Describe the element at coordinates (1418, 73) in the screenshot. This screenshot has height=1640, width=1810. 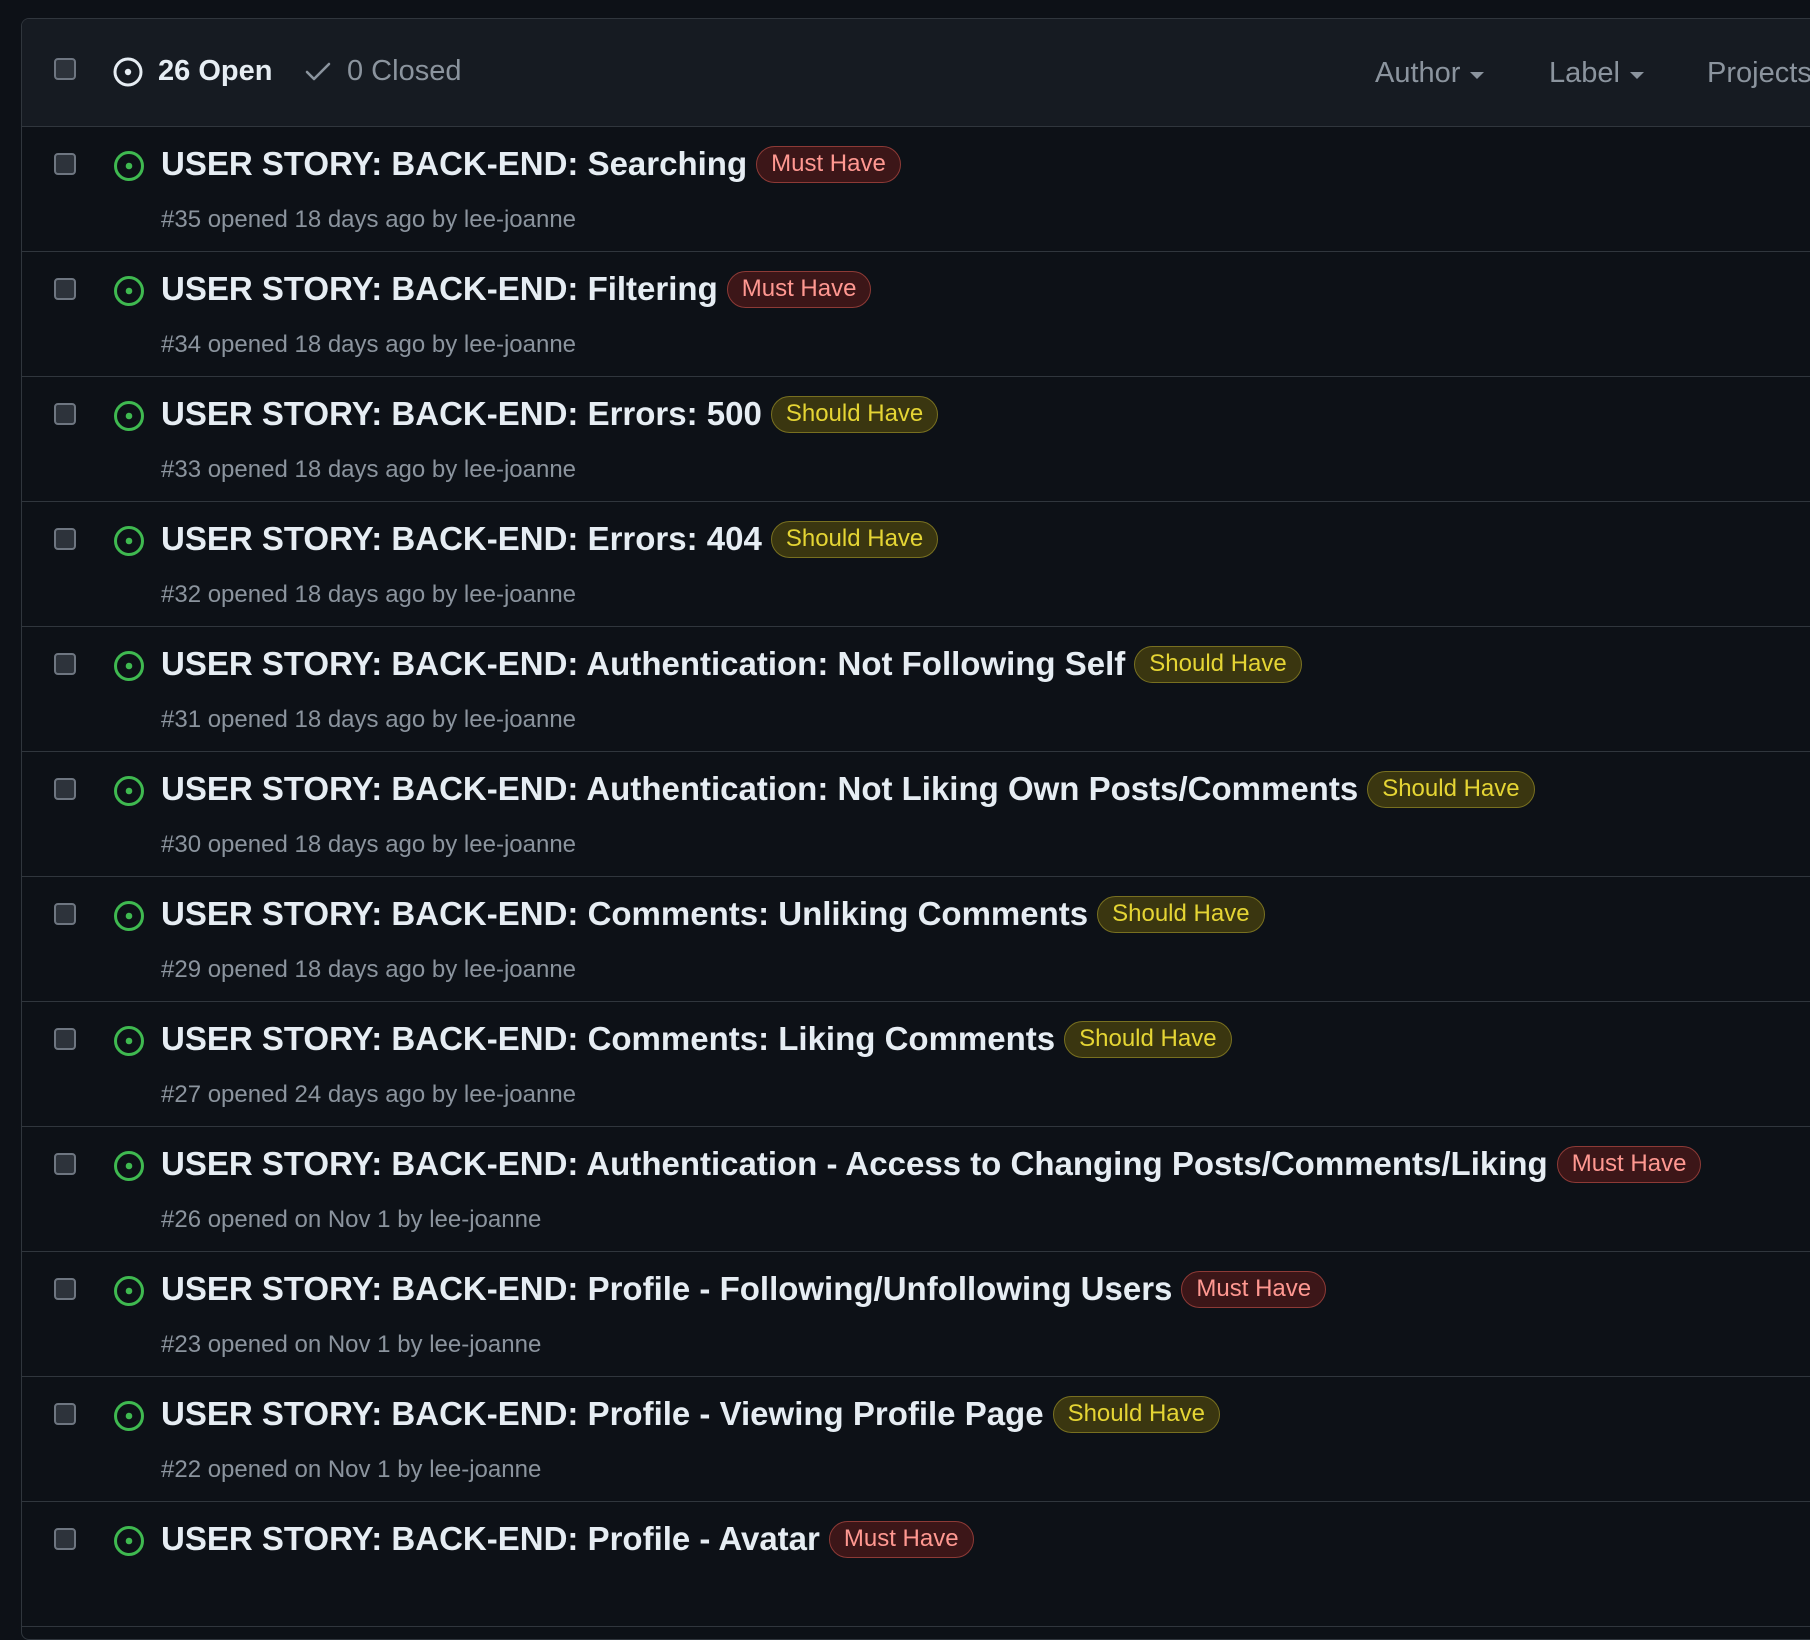
I see `author-filter-label: Author` at that location.